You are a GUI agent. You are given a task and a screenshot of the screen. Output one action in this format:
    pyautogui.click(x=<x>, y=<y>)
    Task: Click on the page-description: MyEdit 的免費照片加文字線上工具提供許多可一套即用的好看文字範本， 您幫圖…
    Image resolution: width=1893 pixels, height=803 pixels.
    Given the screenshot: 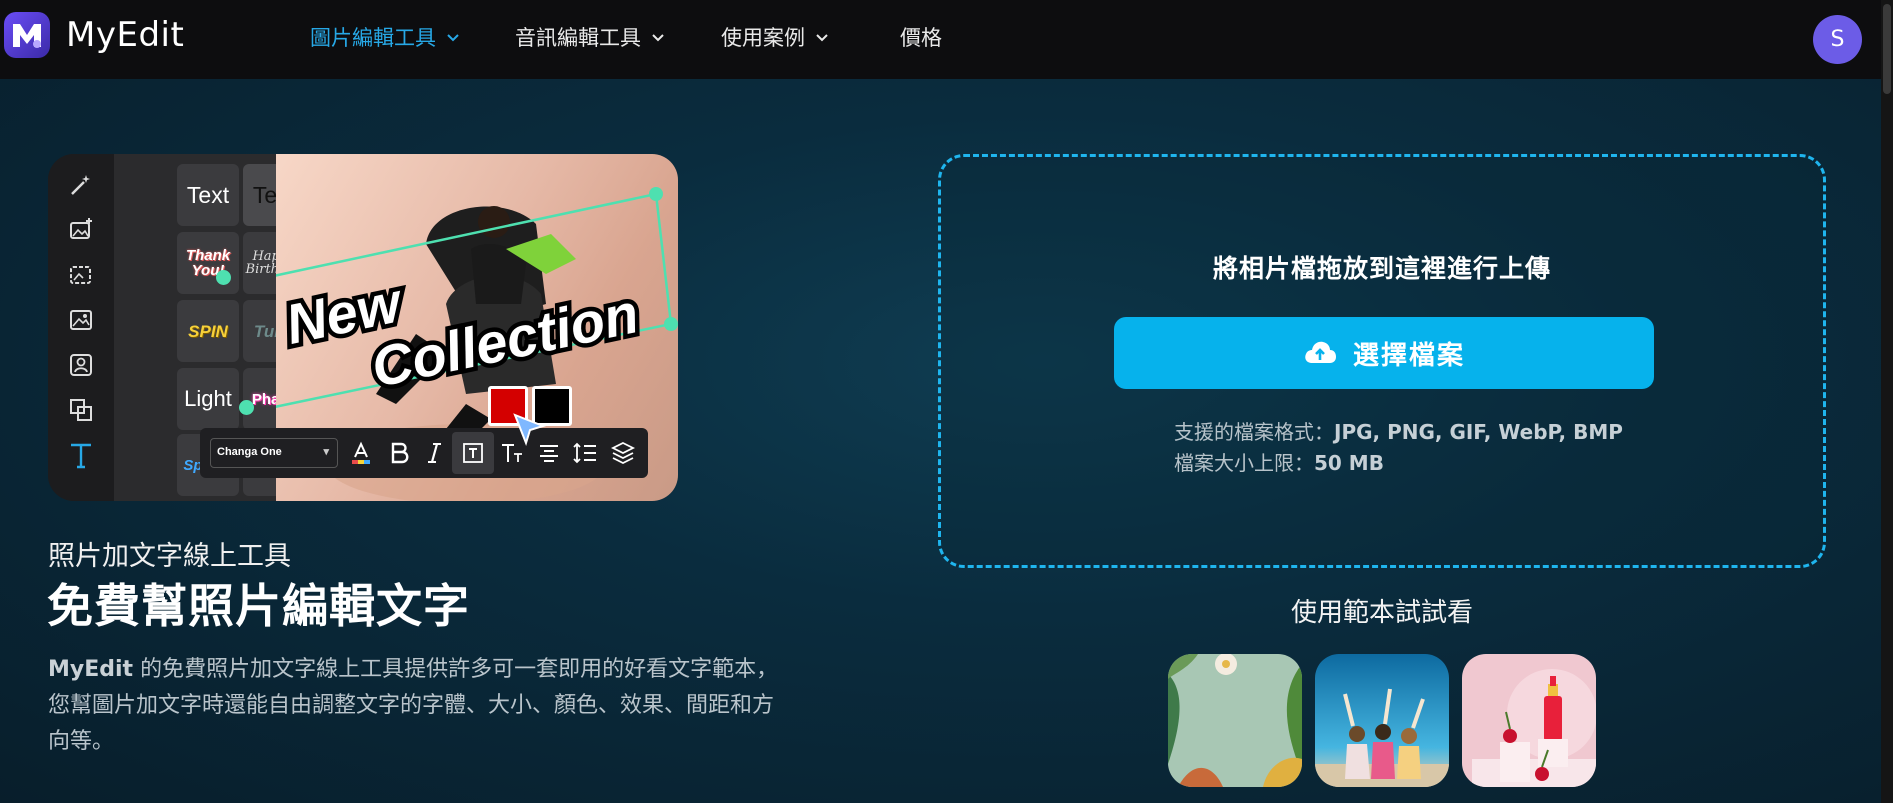 What is the action you would take?
    pyautogui.click(x=448, y=706)
    